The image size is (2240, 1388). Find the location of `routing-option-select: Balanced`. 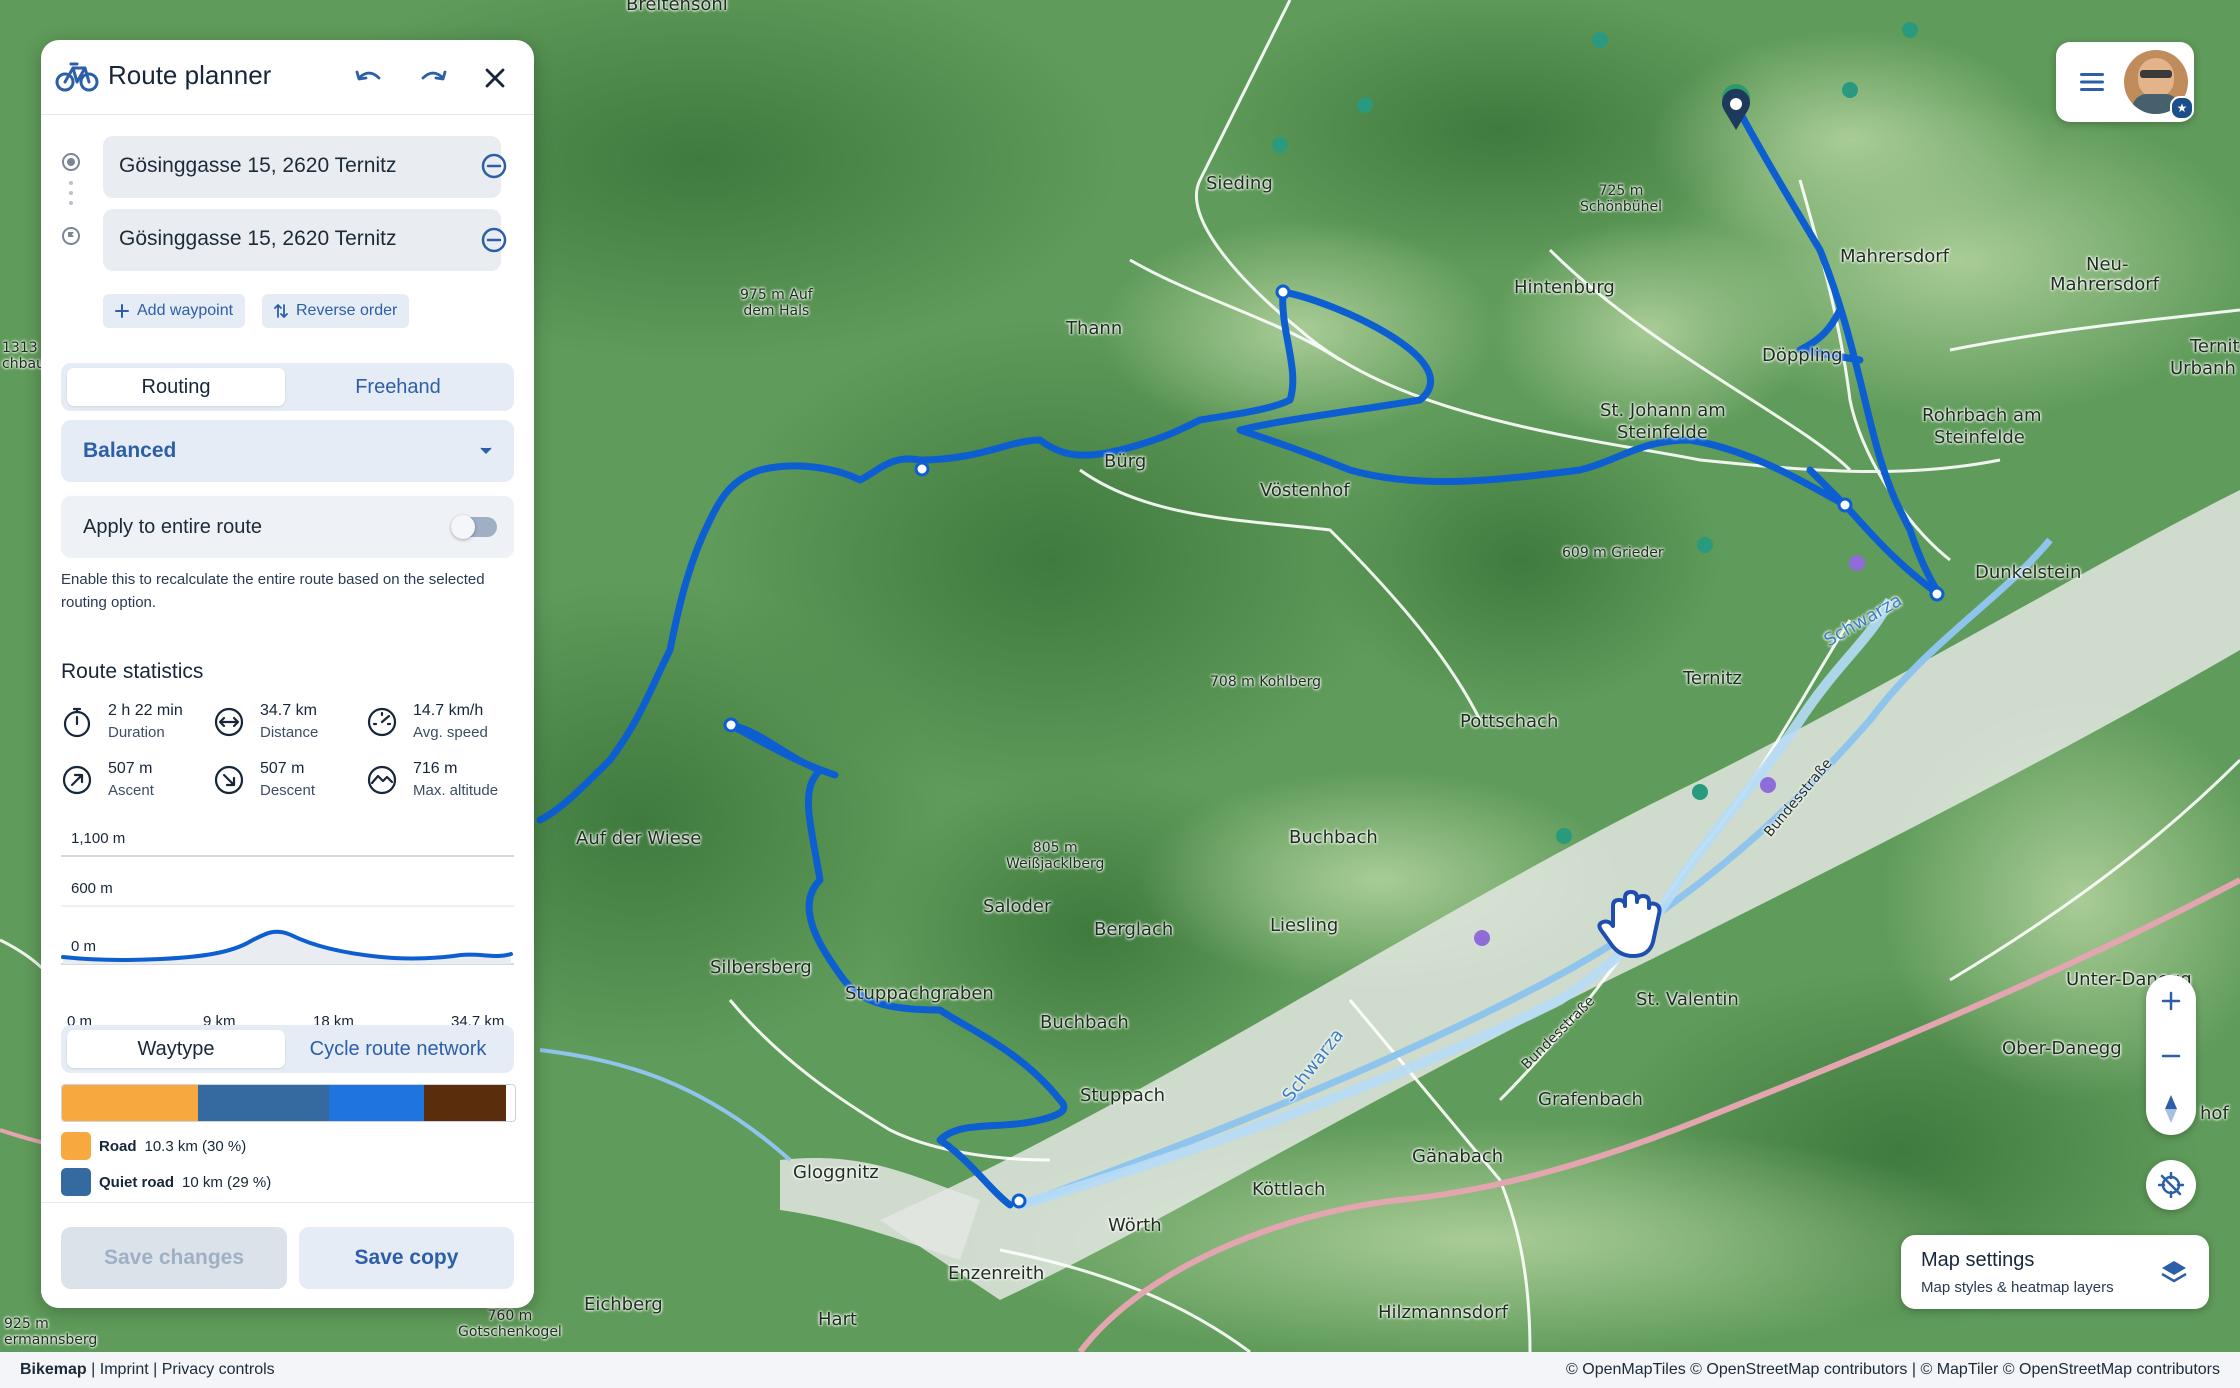

routing-option-select: Balanced is located at coordinates (287, 451).